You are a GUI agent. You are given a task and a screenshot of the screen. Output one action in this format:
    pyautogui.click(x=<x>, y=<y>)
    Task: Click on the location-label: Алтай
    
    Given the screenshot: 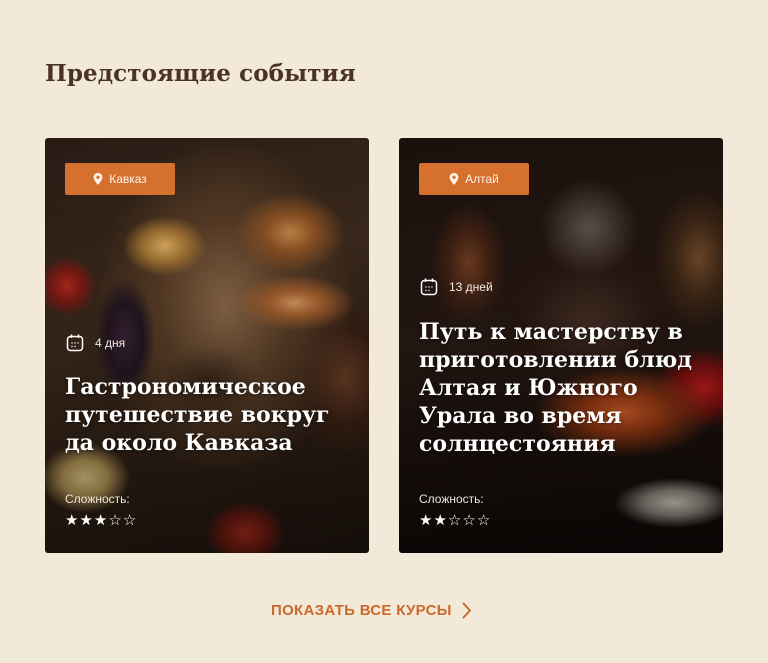 What is the action you would take?
    pyautogui.click(x=482, y=179)
    